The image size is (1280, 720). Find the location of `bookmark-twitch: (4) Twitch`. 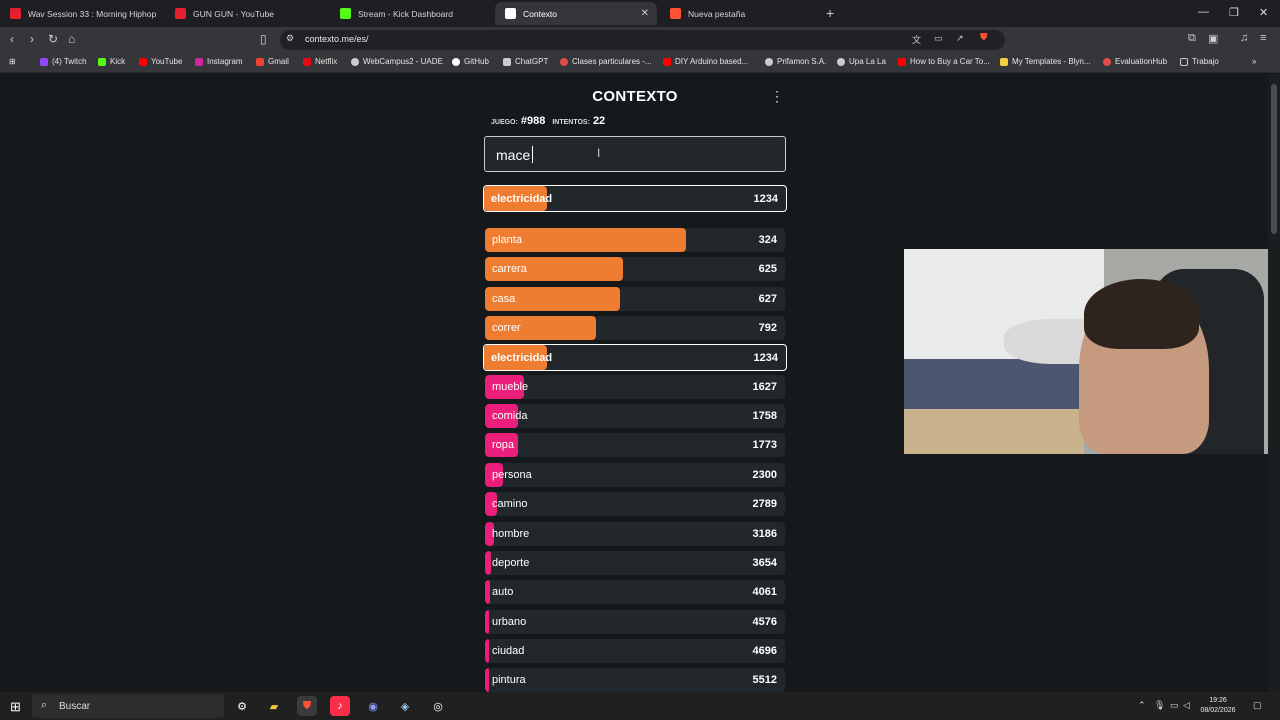

bookmark-twitch: (4) Twitch is located at coordinates (63, 61).